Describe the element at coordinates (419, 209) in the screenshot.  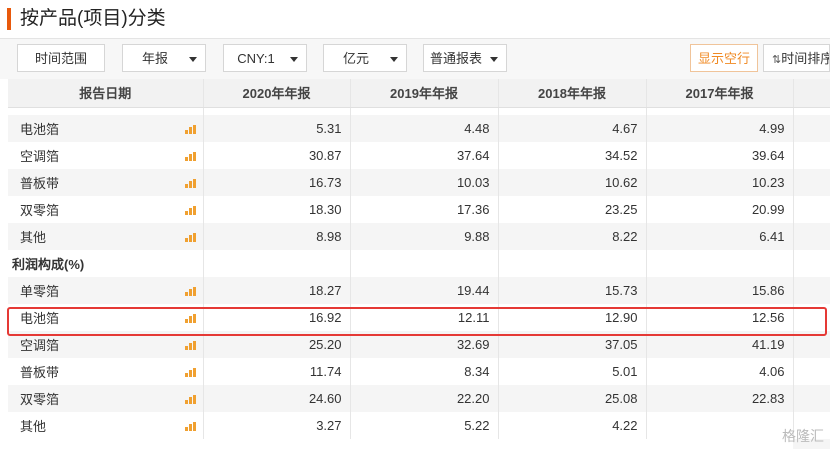
I see `table-row: 双零箔 18.30 17.36 23.25 20.99` at that location.